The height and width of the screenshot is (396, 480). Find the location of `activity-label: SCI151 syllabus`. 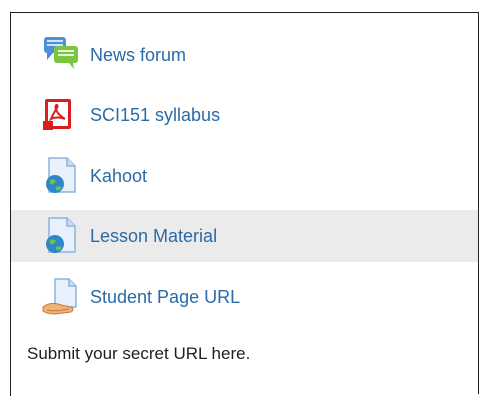

activity-label: SCI151 syllabus is located at coordinates (155, 115).